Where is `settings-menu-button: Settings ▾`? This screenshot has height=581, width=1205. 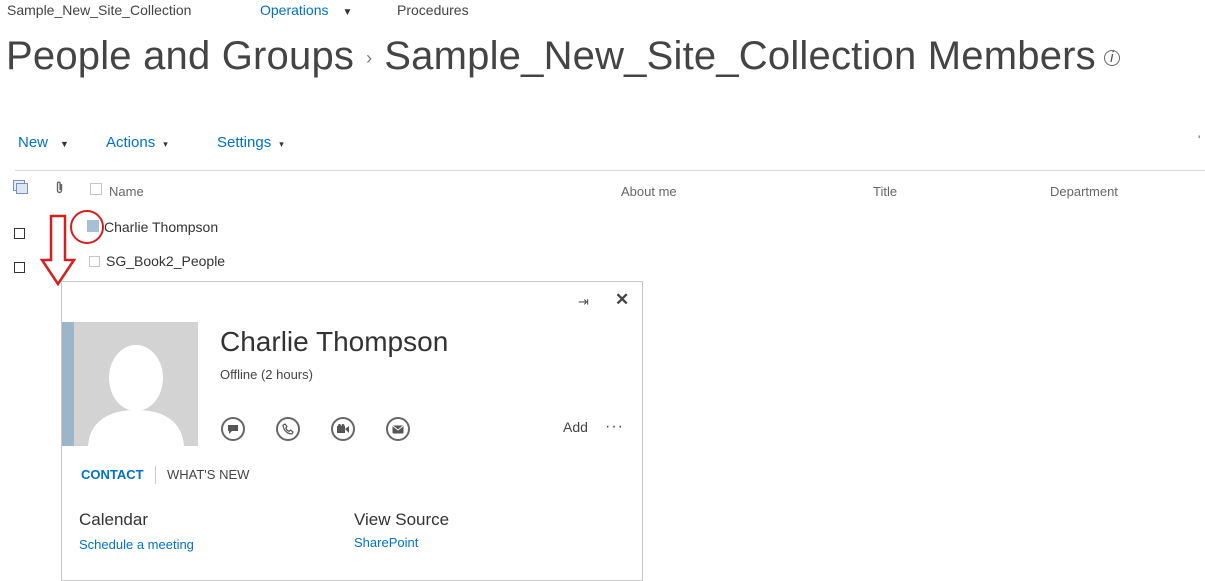 settings-menu-button: Settings ▾ is located at coordinates (250, 142).